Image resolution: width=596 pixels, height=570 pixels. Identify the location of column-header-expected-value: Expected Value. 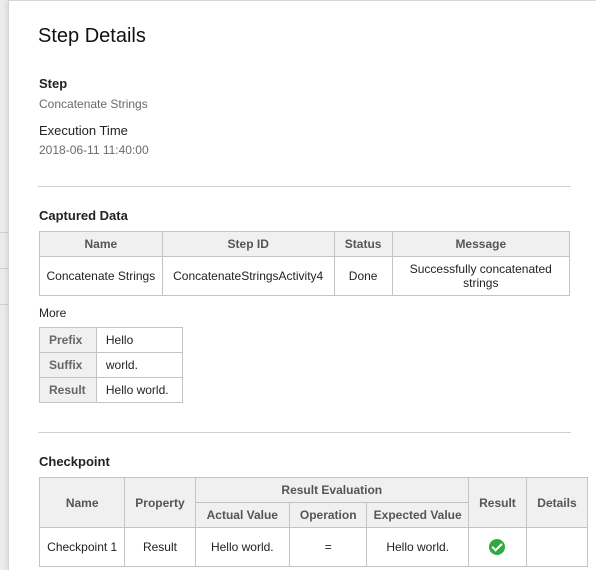
(417, 515).